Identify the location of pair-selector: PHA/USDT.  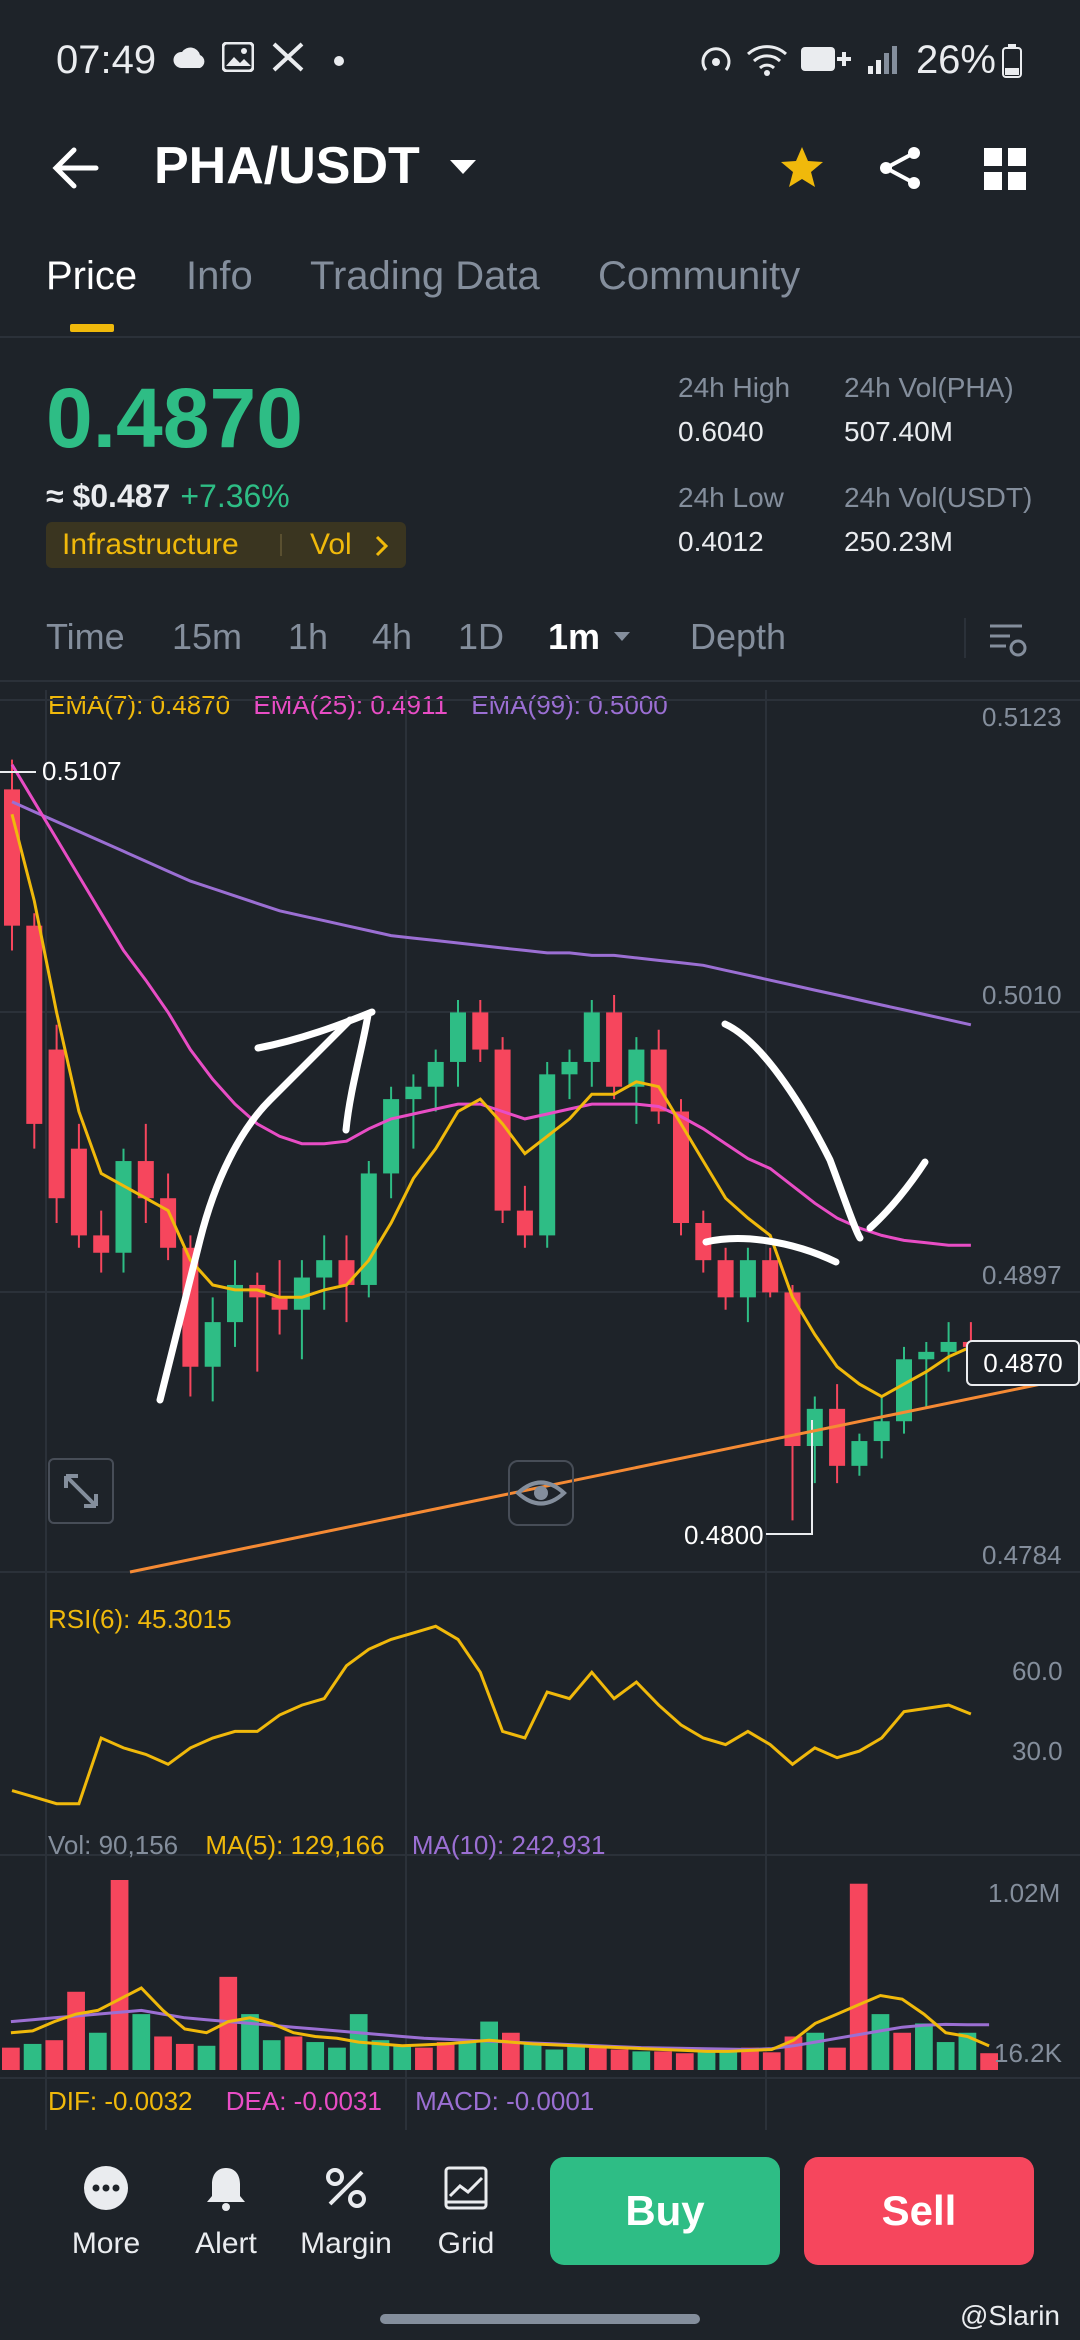
(287, 166).